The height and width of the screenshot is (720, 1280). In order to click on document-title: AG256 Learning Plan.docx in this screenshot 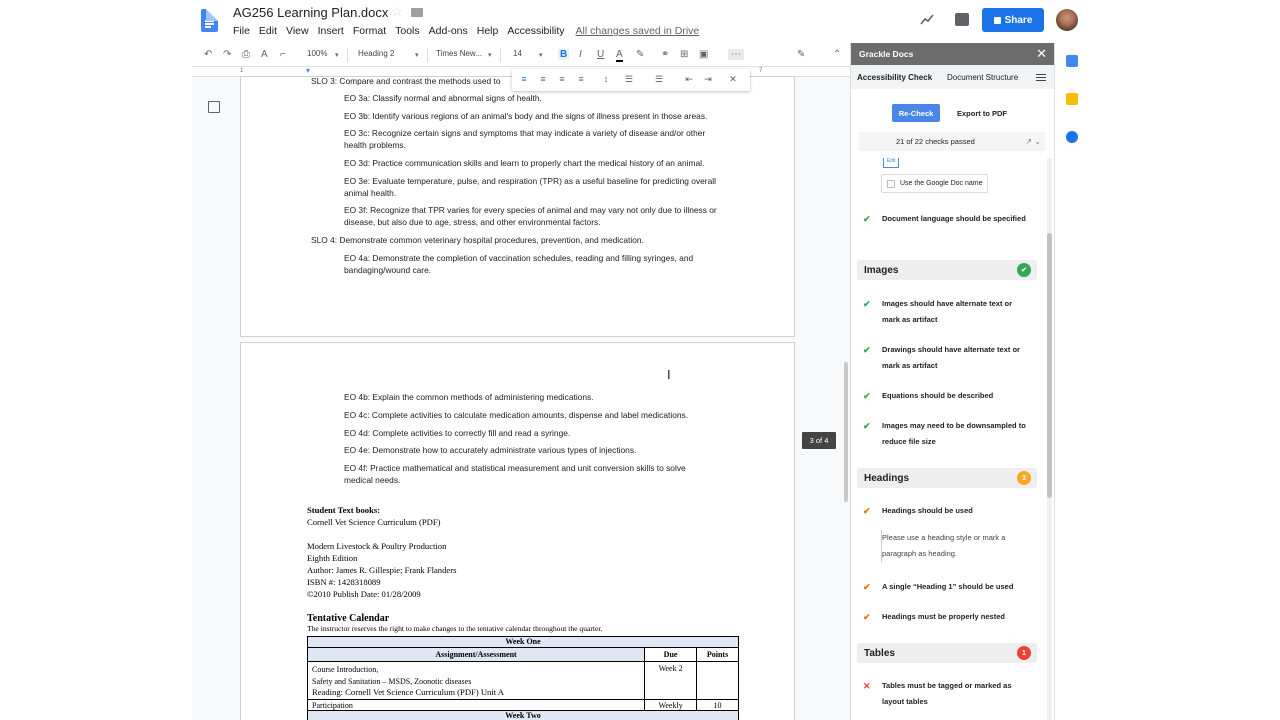, I will do `click(310, 12)`.